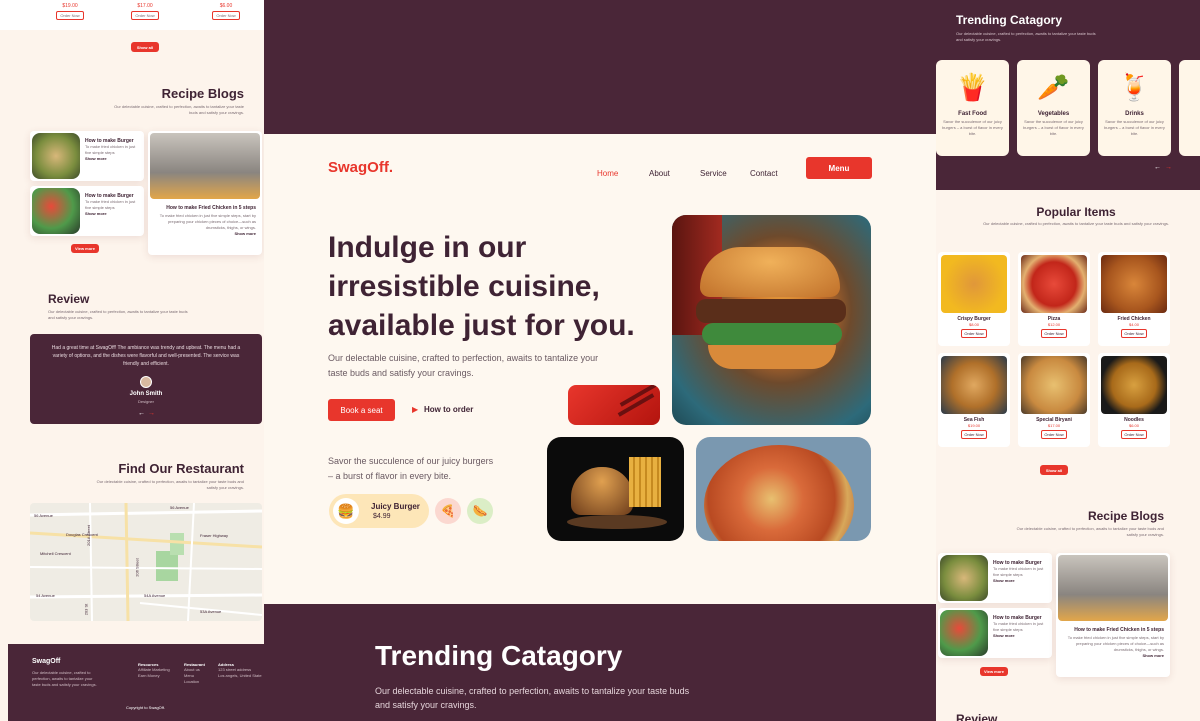  I want to click on copyright: Copyright to SwagOff., so click(146, 707).